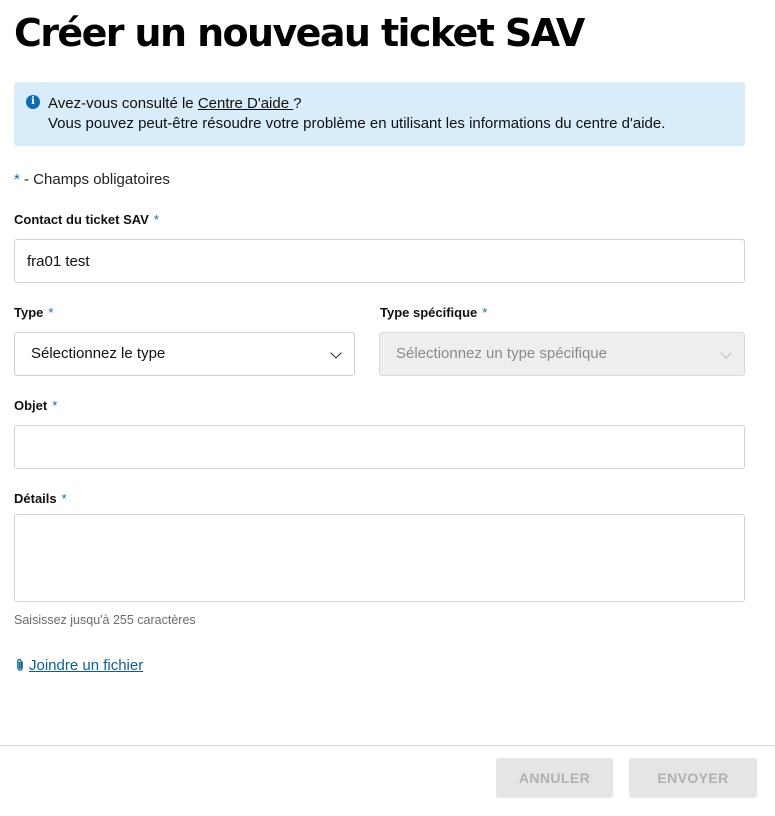 This screenshot has height=816, width=775. What do you see at coordinates (40, 498) in the screenshot?
I see `details-label: Détails *` at bounding box center [40, 498].